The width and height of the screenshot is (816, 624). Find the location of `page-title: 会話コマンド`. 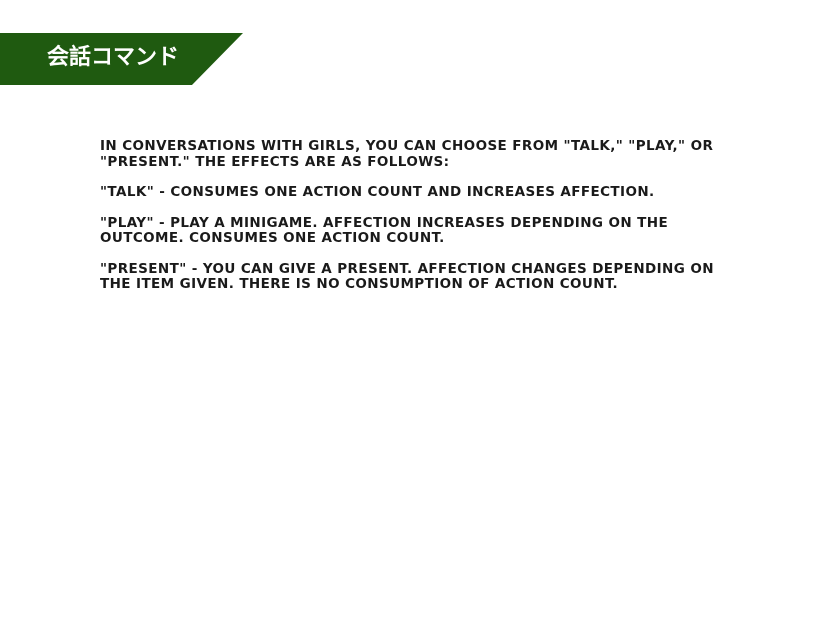

page-title: 会話コマンド is located at coordinates (113, 57).